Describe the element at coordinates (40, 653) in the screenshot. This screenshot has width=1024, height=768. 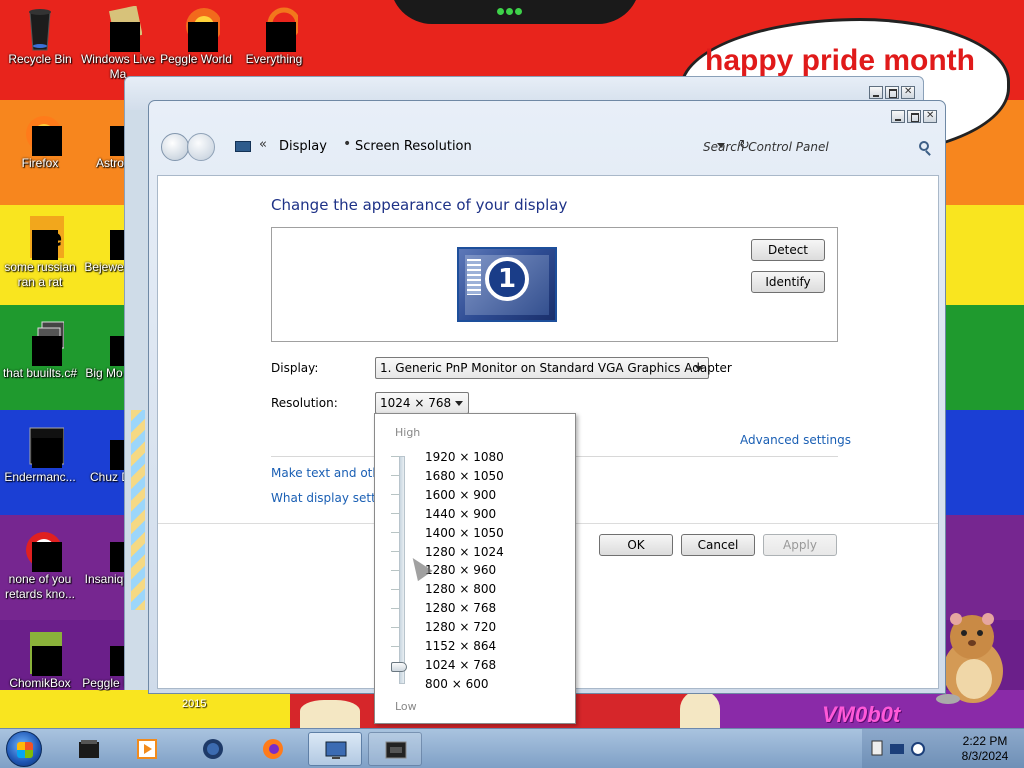
I see `chomikbox-icon: ox` at that location.